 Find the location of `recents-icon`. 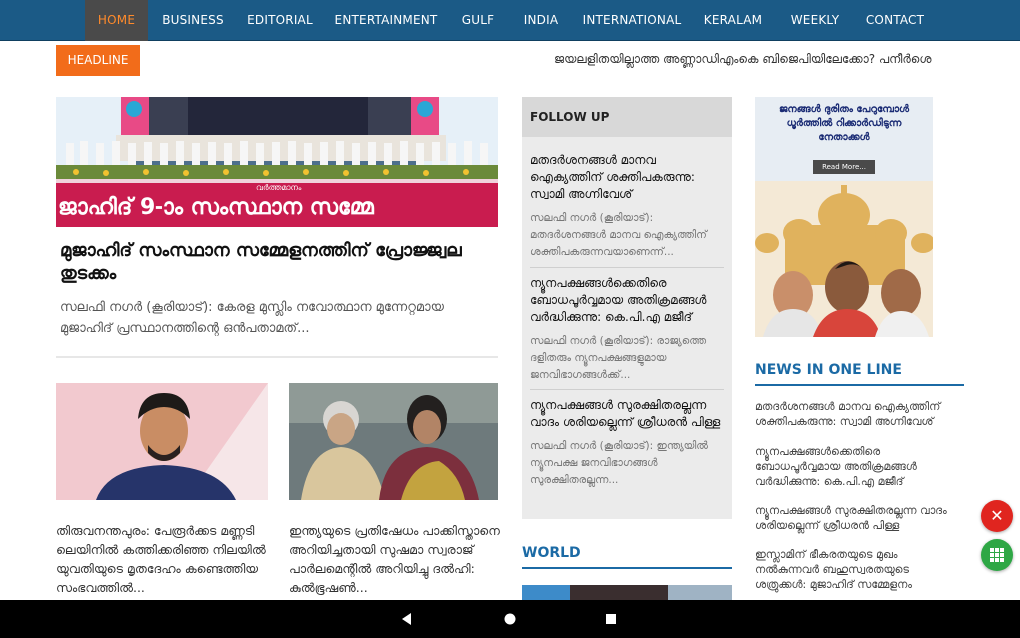

recents-icon is located at coordinates (611, 619).